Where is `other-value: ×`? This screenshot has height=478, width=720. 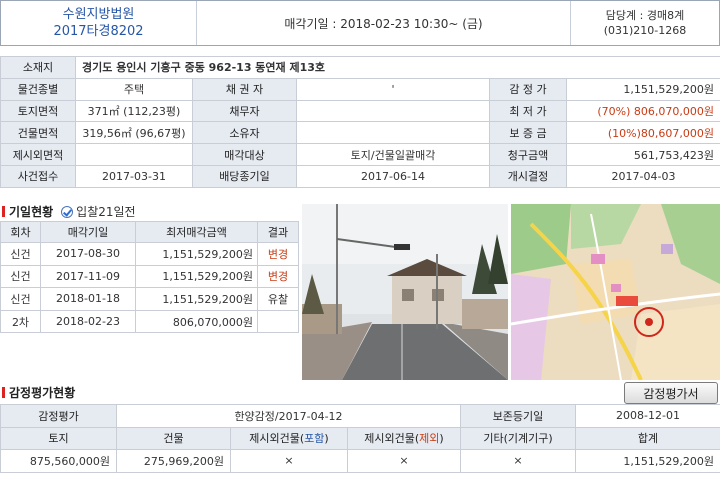 other-value: × is located at coordinates (518, 461).